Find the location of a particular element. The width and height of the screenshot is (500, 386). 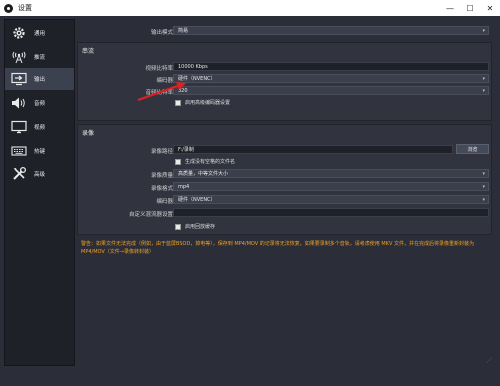

recording-encoder-select: 硬件（NVENC） ▾ is located at coordinates (331, 199).